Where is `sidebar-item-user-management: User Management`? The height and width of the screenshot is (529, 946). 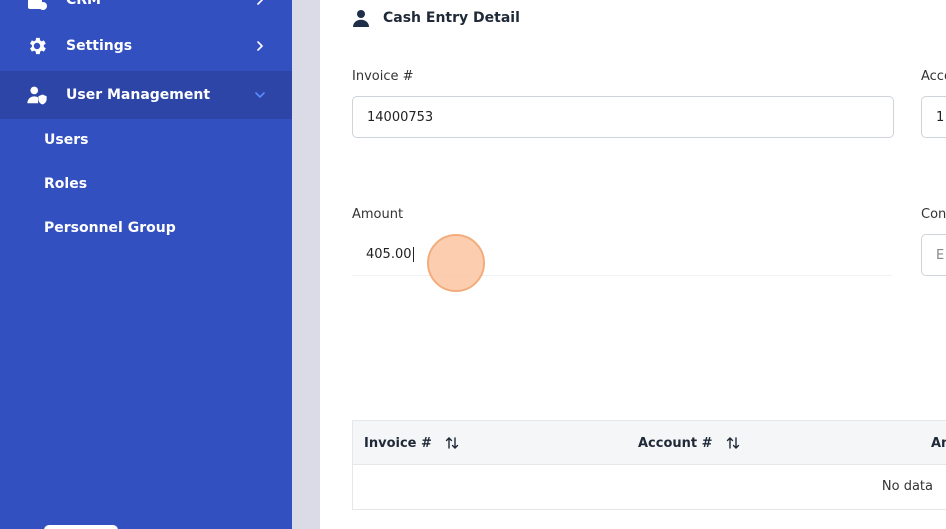
sidebar-item-user-management: User Management is located at coordinates (146, 95).